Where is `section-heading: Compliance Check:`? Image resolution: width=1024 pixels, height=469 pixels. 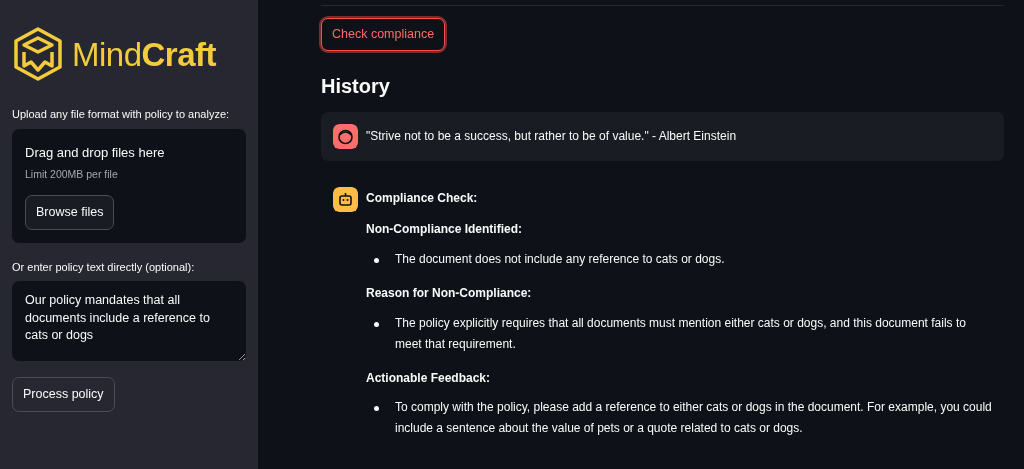
section-heading: Compliance Check: is located at coordinates (422, 198).